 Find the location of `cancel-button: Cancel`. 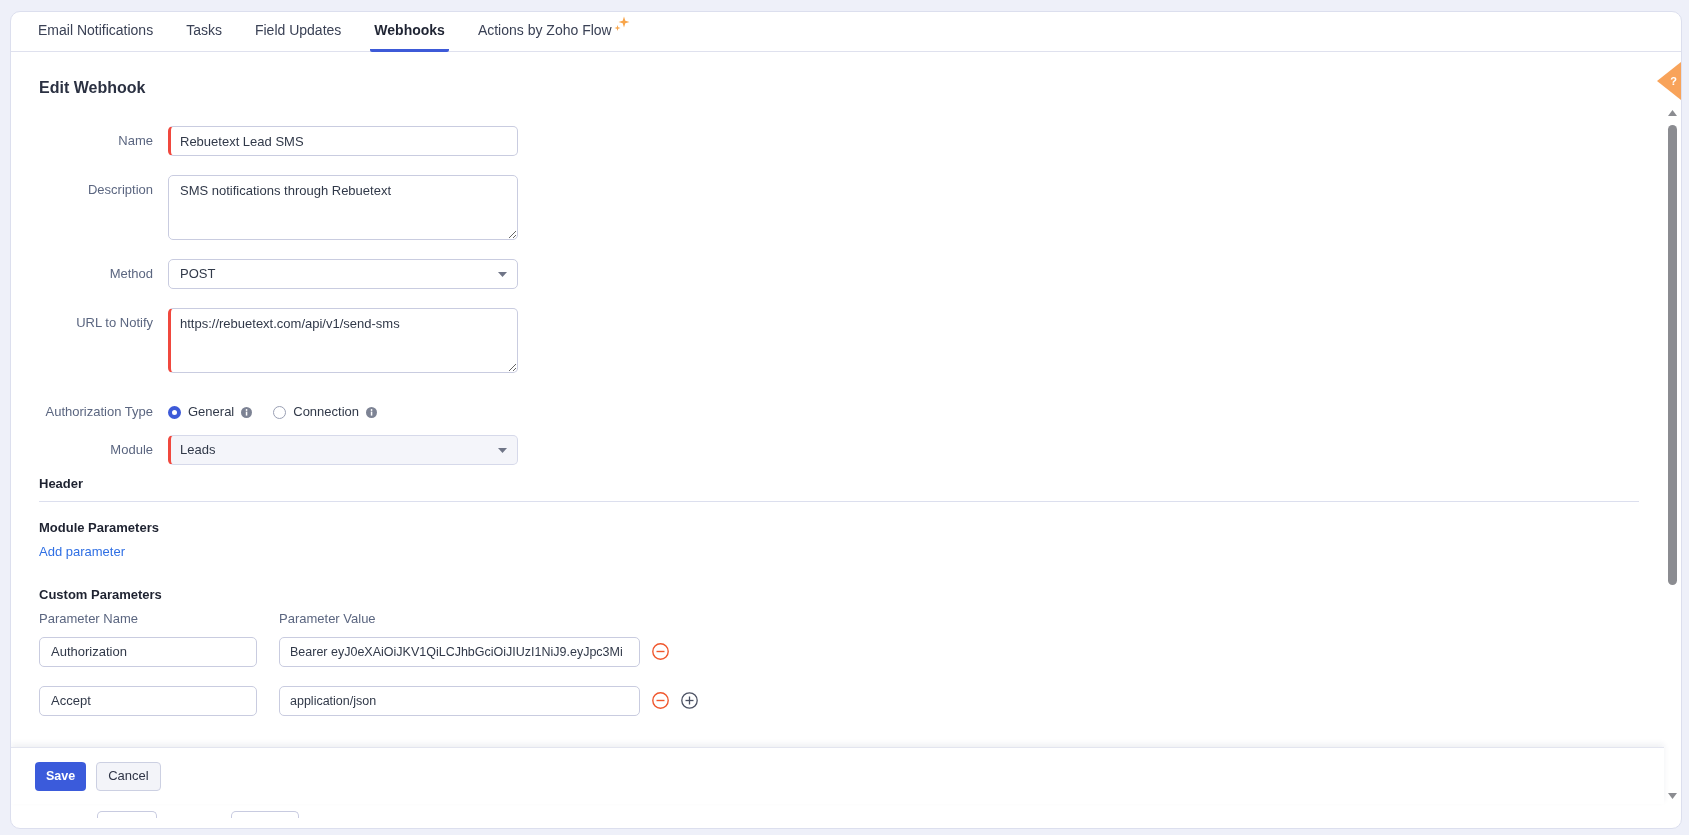

cancel-button: Cancel is located at coordinates (128, 776).